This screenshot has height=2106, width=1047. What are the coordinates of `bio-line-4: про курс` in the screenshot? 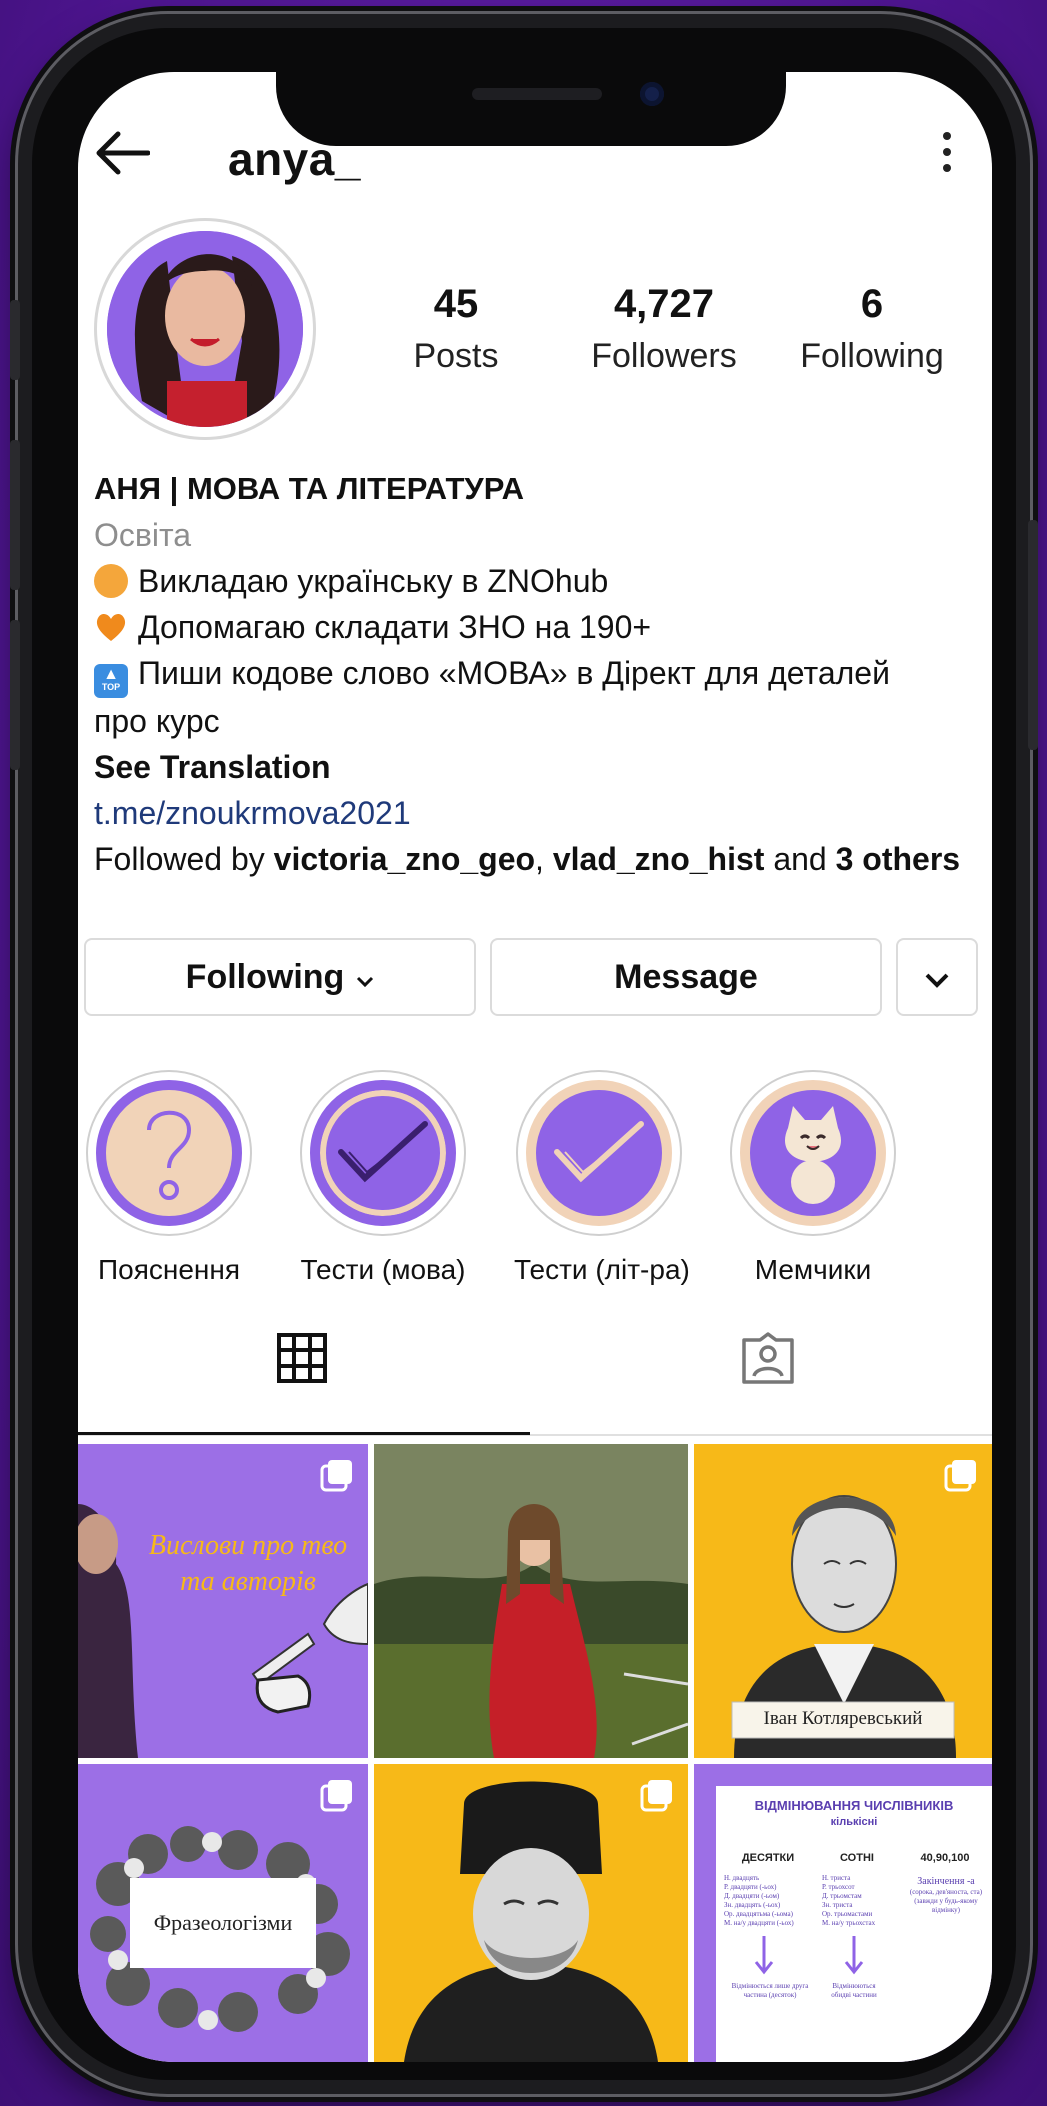 It's located at (157, 721).